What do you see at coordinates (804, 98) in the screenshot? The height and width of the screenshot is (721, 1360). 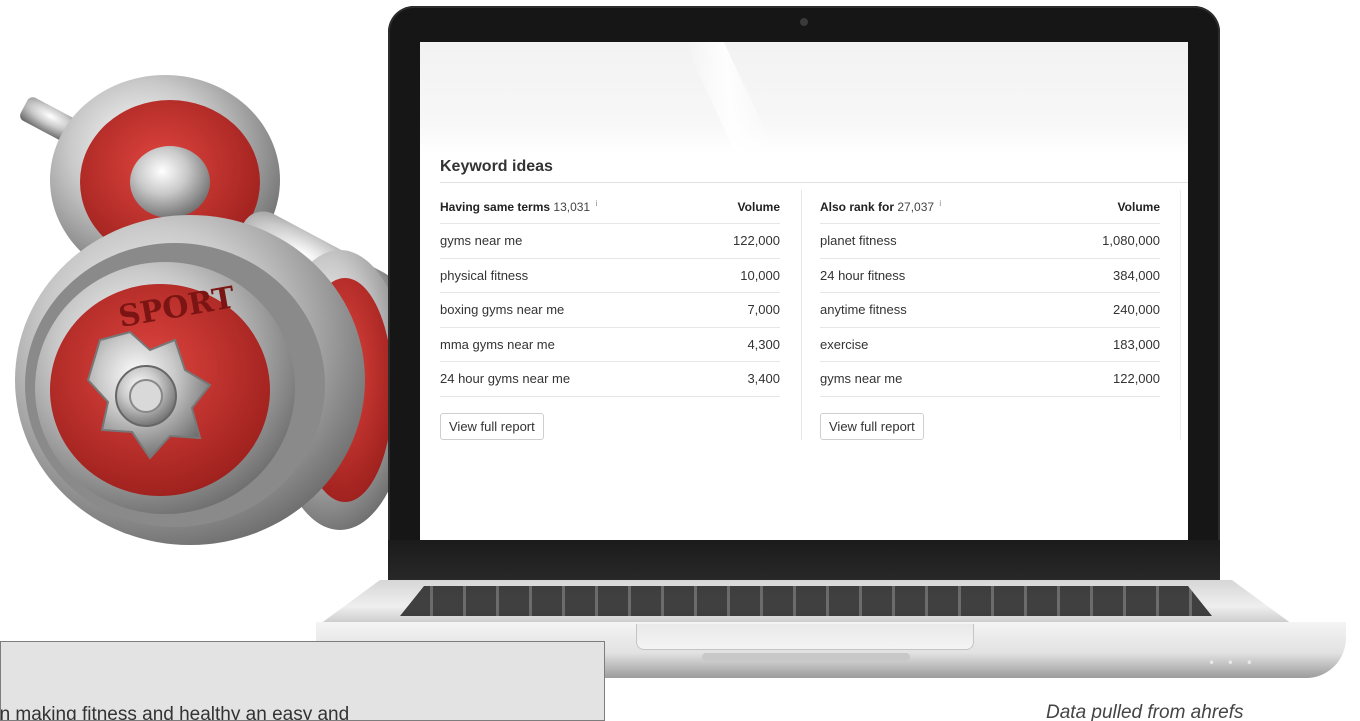 I see `screen-glare` at bounding box center [804, 98].